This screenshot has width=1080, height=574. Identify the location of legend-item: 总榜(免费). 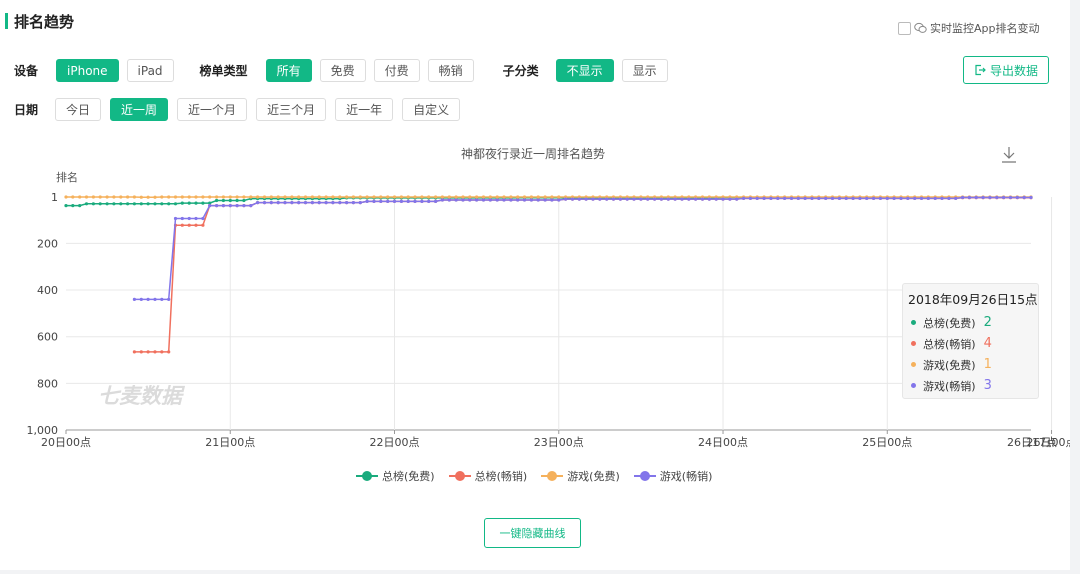
(395, 476).